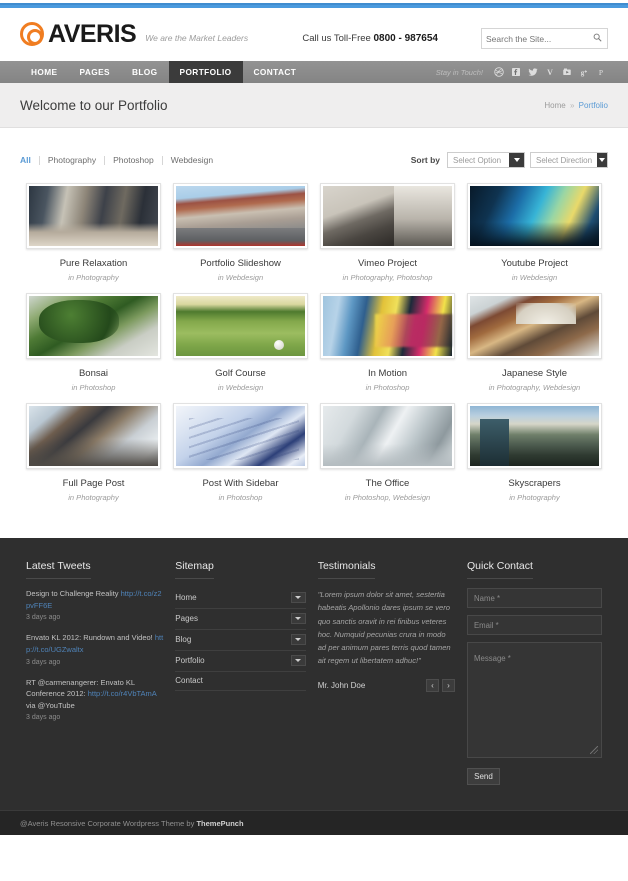 The image size is (628, 881). Describe the element at coordinates (240, 640) in the screenshot. I see `sitemap-item-blog: Blog` at that location.